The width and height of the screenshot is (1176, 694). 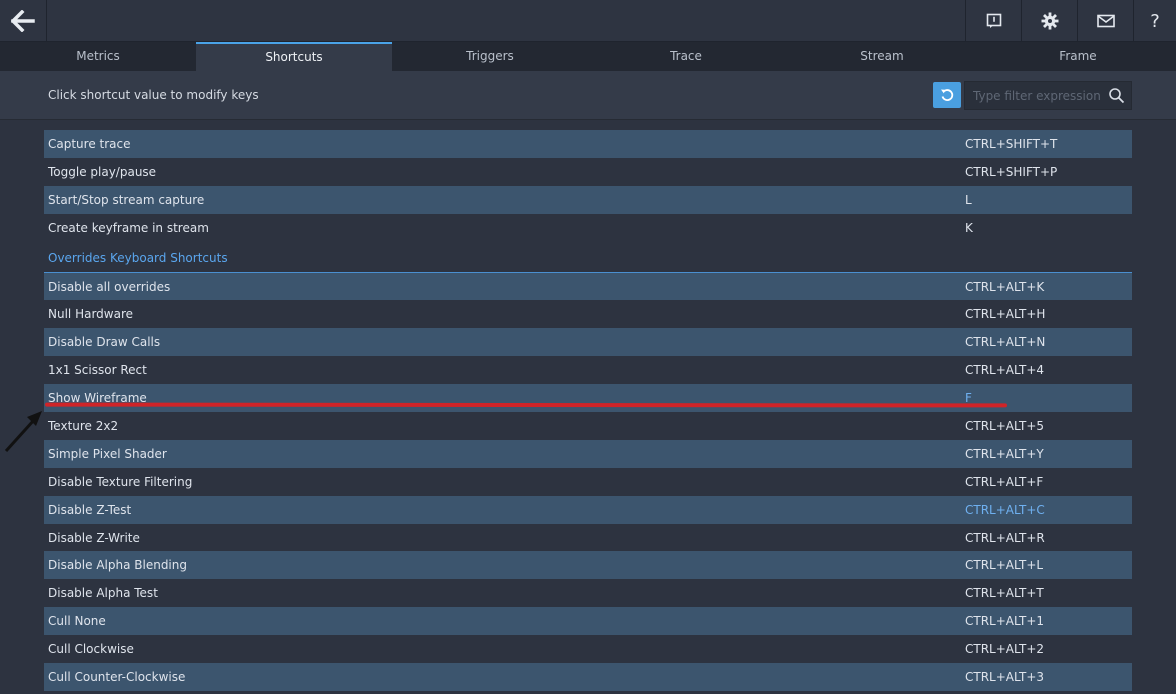 I want to click on shortcut-label: Texture 2x2, so click(x=83, y=425).